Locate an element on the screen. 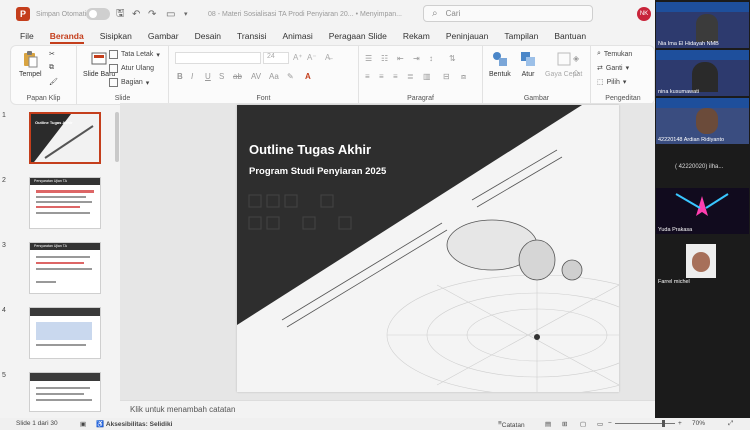 The image size is (750, 430). font-color-icon: A is located at coordinates (308, 76).